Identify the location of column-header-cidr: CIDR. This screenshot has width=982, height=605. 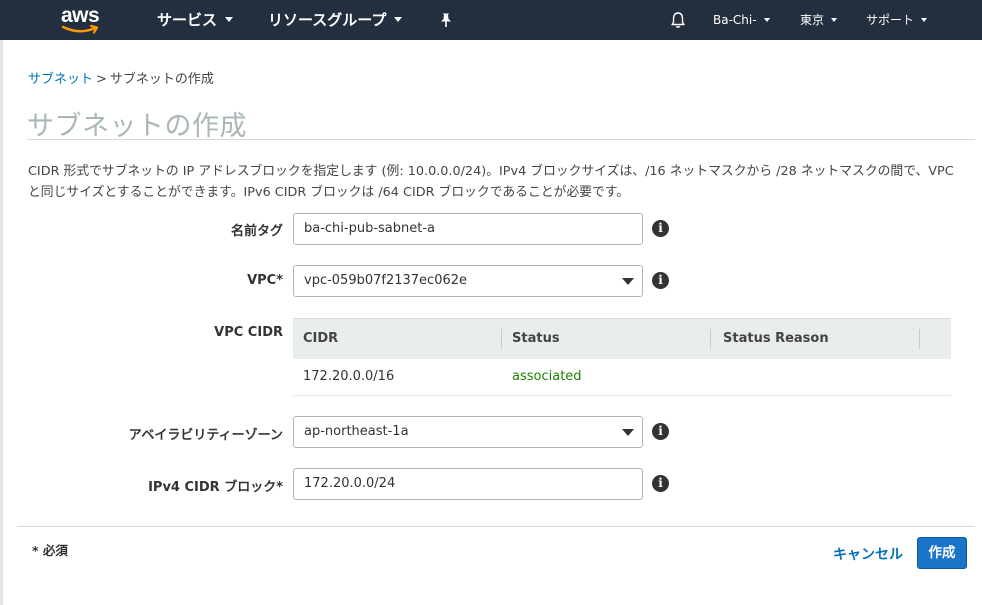
(320, 339).